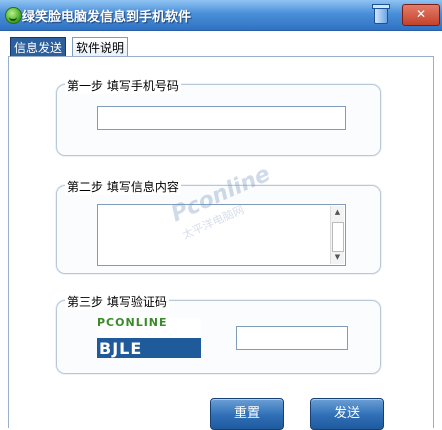 The height and width of the screenshot is (430, 442). Describe the element at coordinates (421, 15) in the screenshot. I see `close-button: ✕` at that location.